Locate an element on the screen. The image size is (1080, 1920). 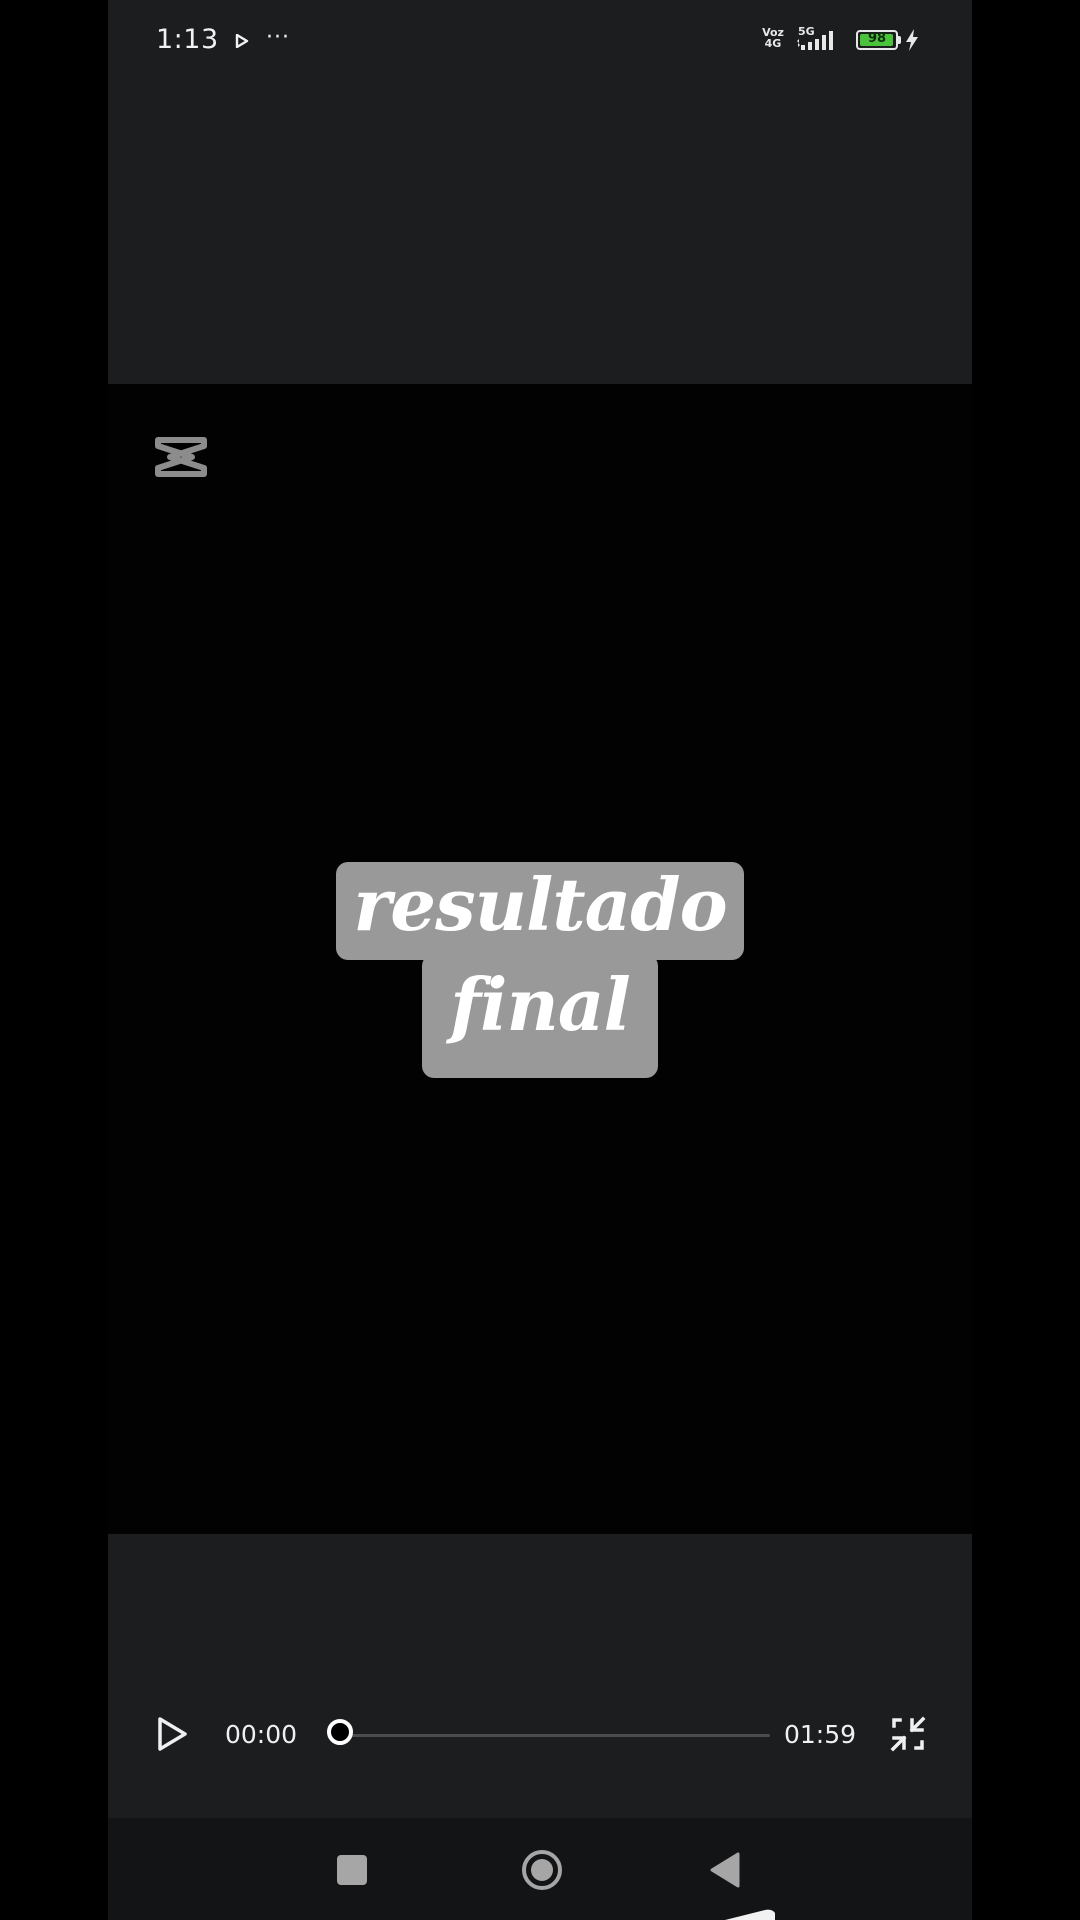
charging-icon is located at coordinates (912, 40).